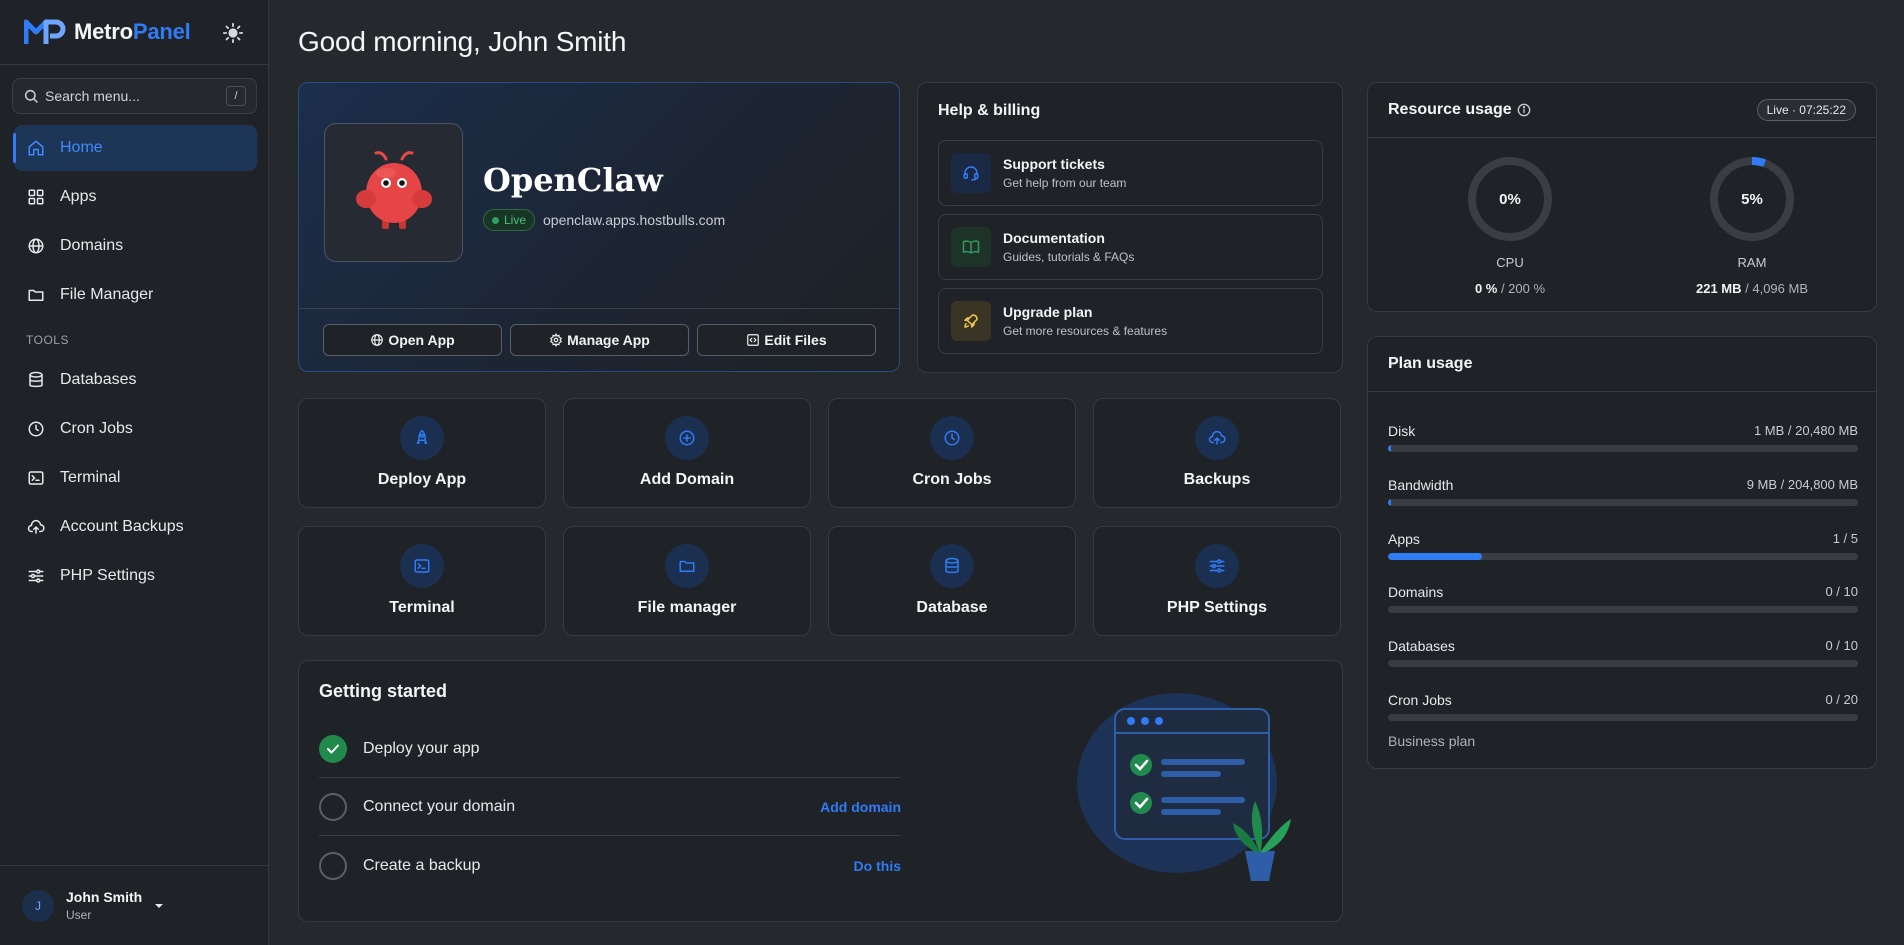 This screenshot has height=945, width=1904. What do you see at coordinates (877, 866) in the screenshot?
I see `do-this-link: Do this` at bounding box center [877, 866].